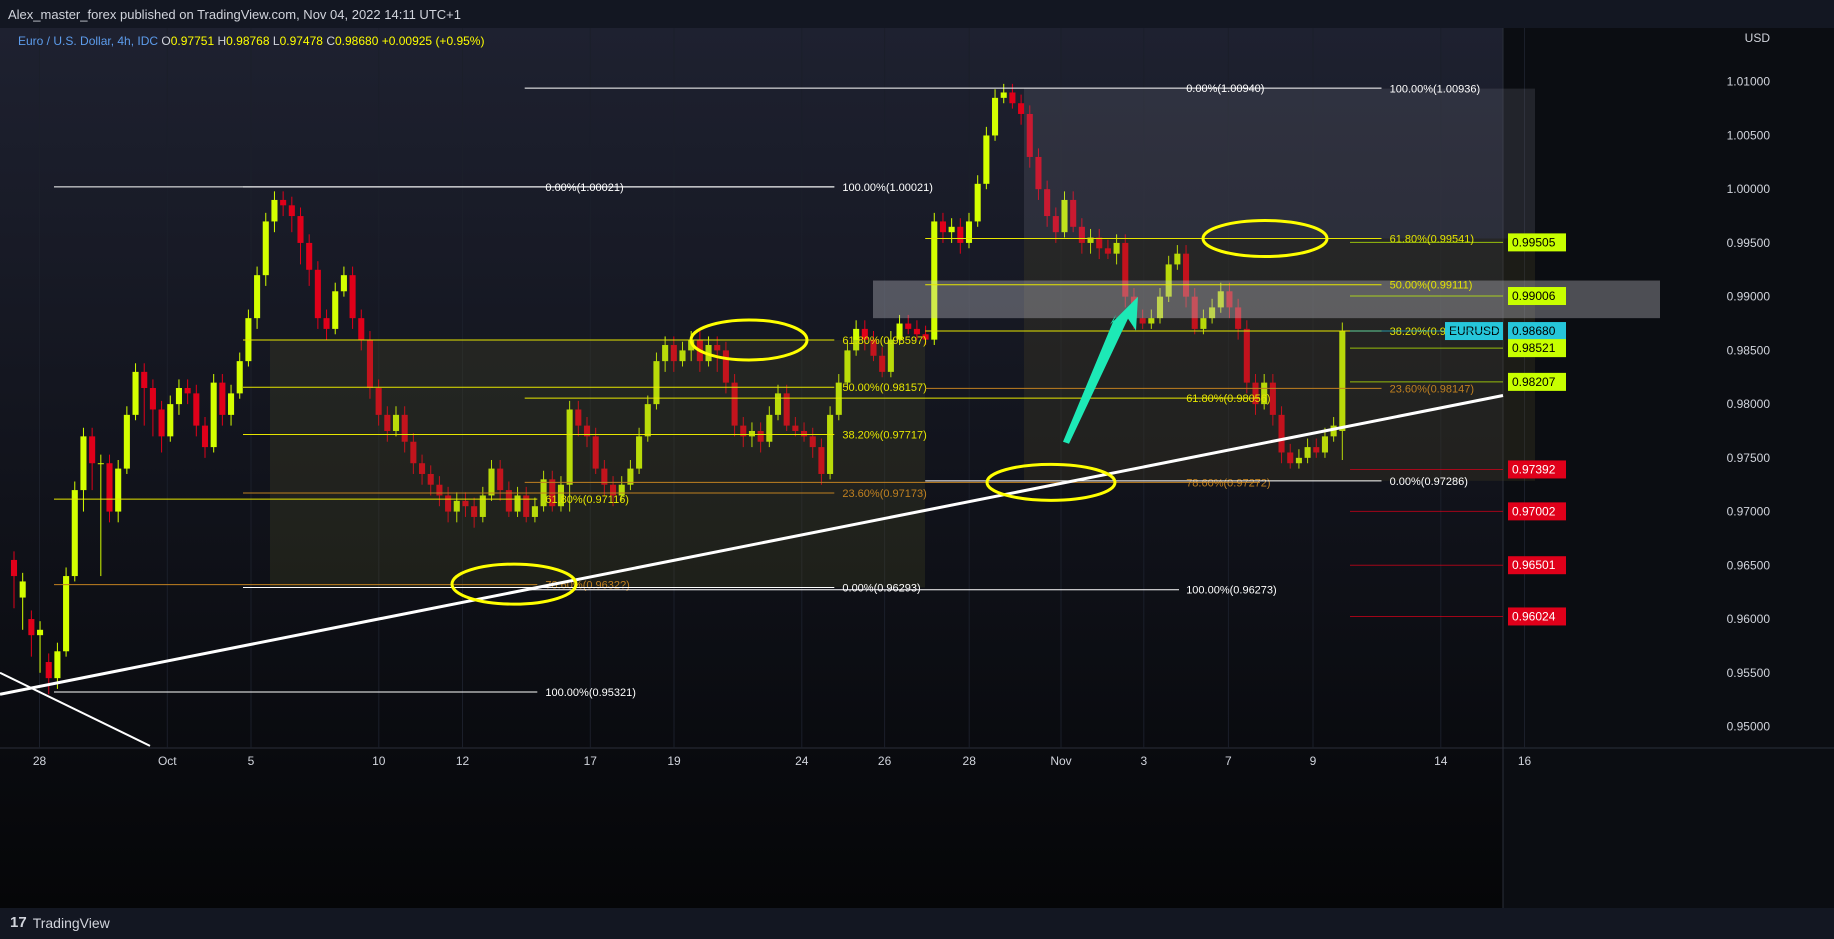  Describe the element at coordinates (276, 41) in the screenshot. I see `legend-low-label: L` at that location.